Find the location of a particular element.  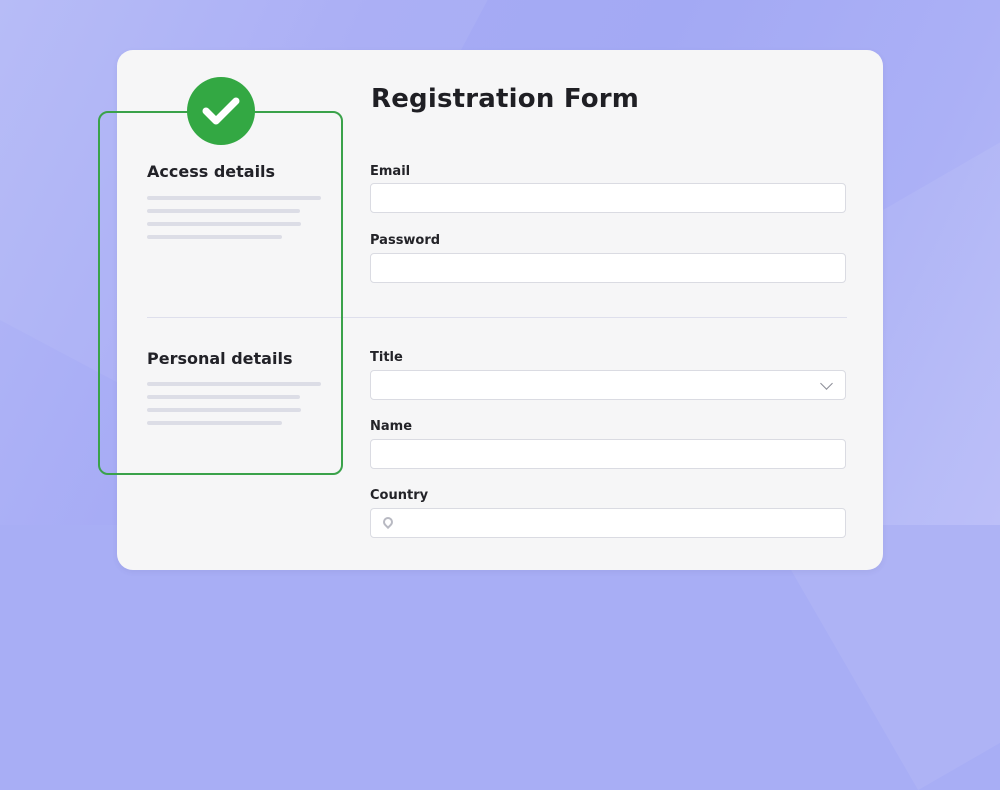

name-label: Name is located at coordinates (391, 426).